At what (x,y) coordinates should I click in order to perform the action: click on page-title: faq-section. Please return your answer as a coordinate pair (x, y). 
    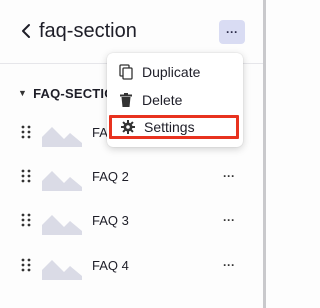
    Looking at the image, I should click on (88, 31).